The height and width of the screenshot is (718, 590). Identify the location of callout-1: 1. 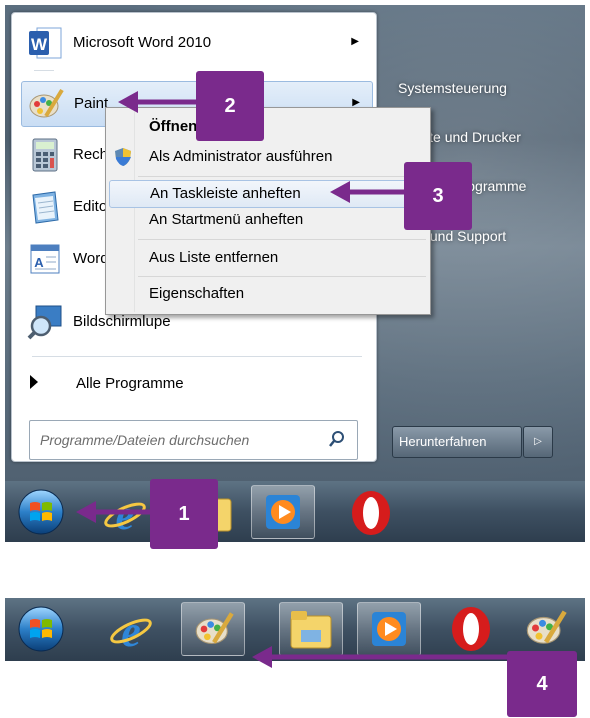
(184, 514).